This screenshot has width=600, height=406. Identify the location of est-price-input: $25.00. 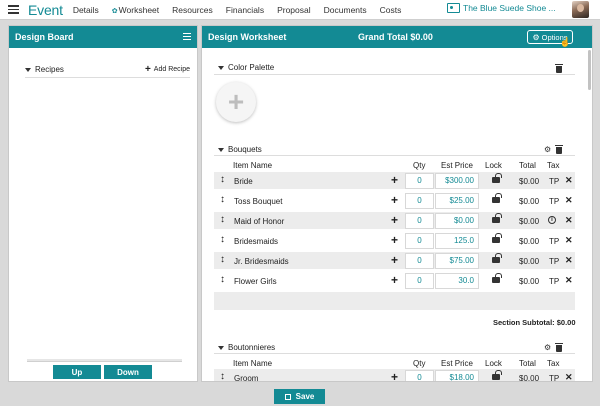
(457, 201).